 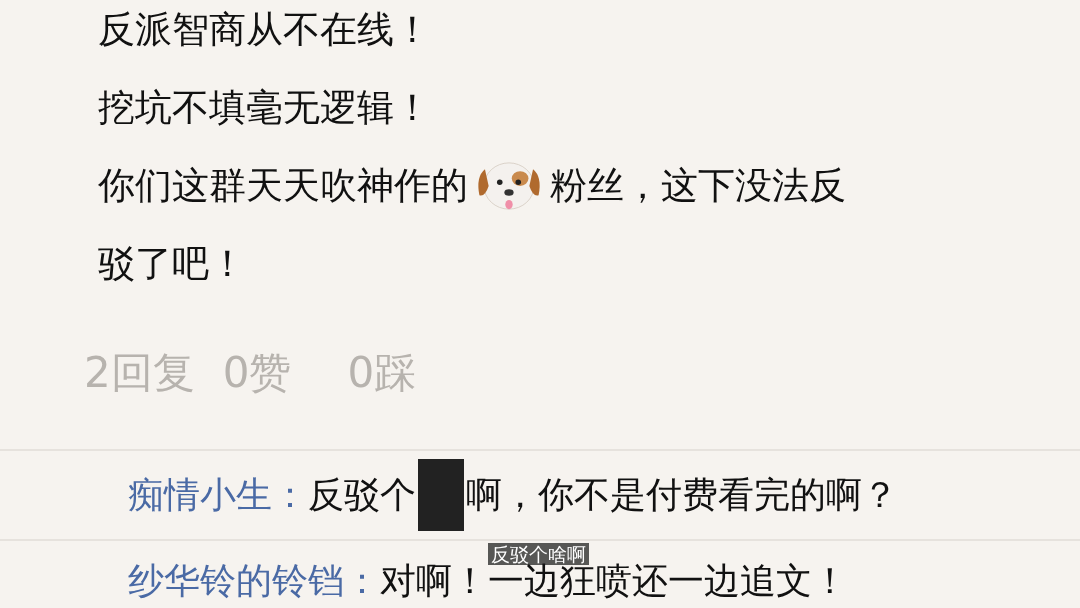 What do you see at coordinates (589, 186) in the screenshot?
I see `post-text: 你们这群天天吹神作的 粉丝，这下没法反` at bounding box center [589, 186].